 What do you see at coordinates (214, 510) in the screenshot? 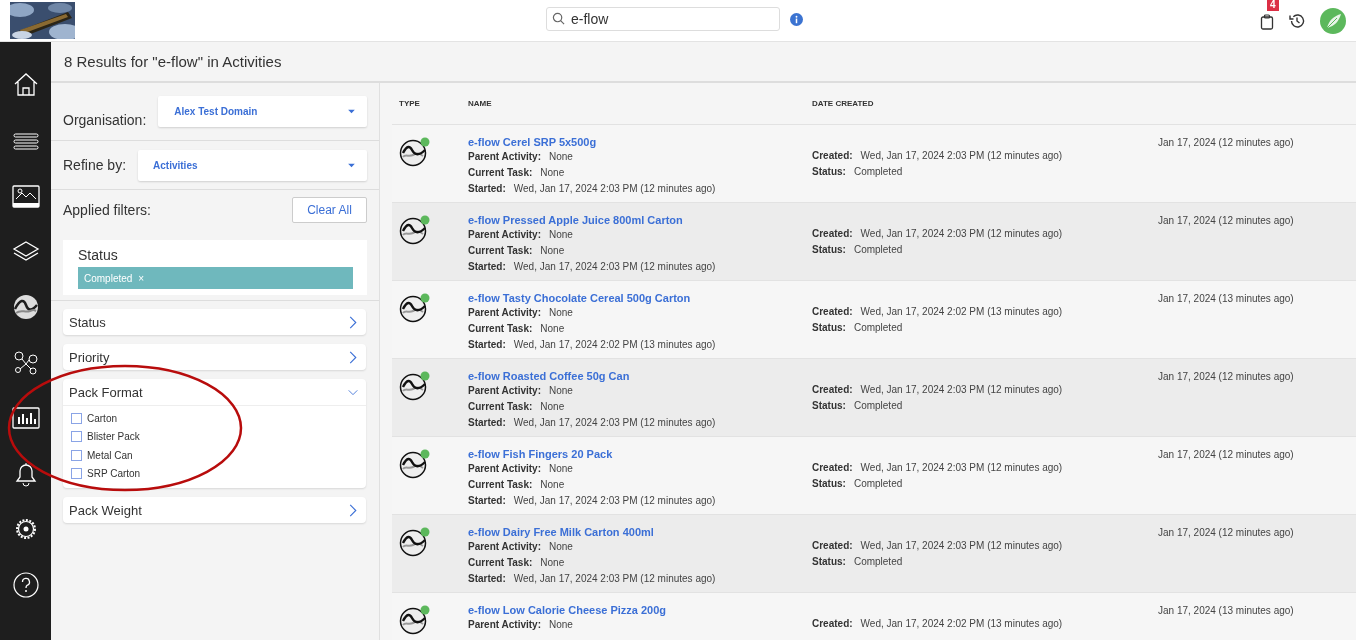
I see `accordion-header: Pack Weight` at bounding box center [214, 510].